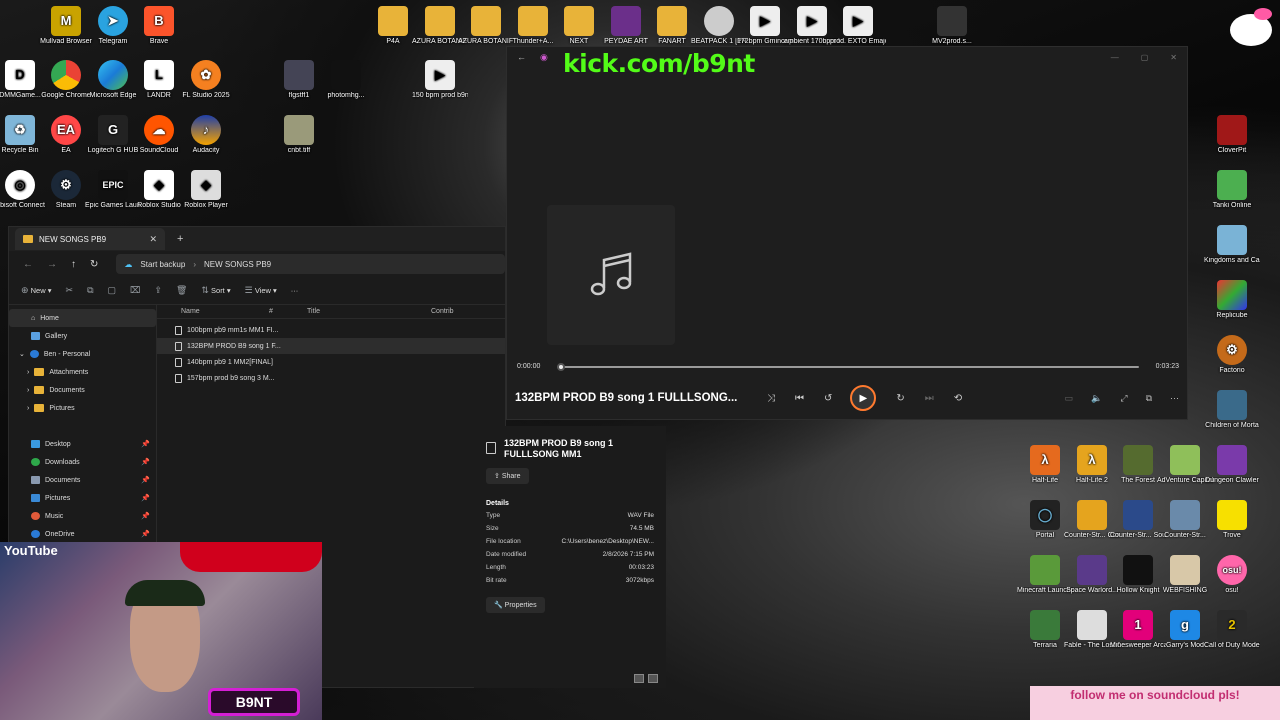  Describe the element at coordinates (82, 336) in the screenshot. I see `nav-item-gallery: Gallery` at that location.